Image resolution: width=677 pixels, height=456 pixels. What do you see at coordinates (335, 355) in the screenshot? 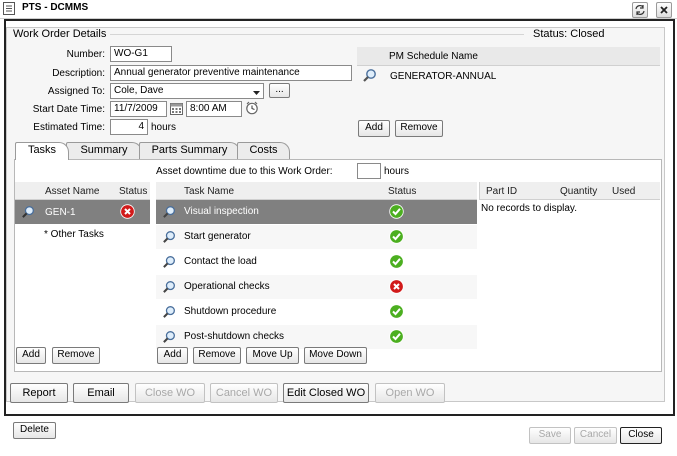
I see `move-down-button: Move Down` at bounding box center [335, 355].